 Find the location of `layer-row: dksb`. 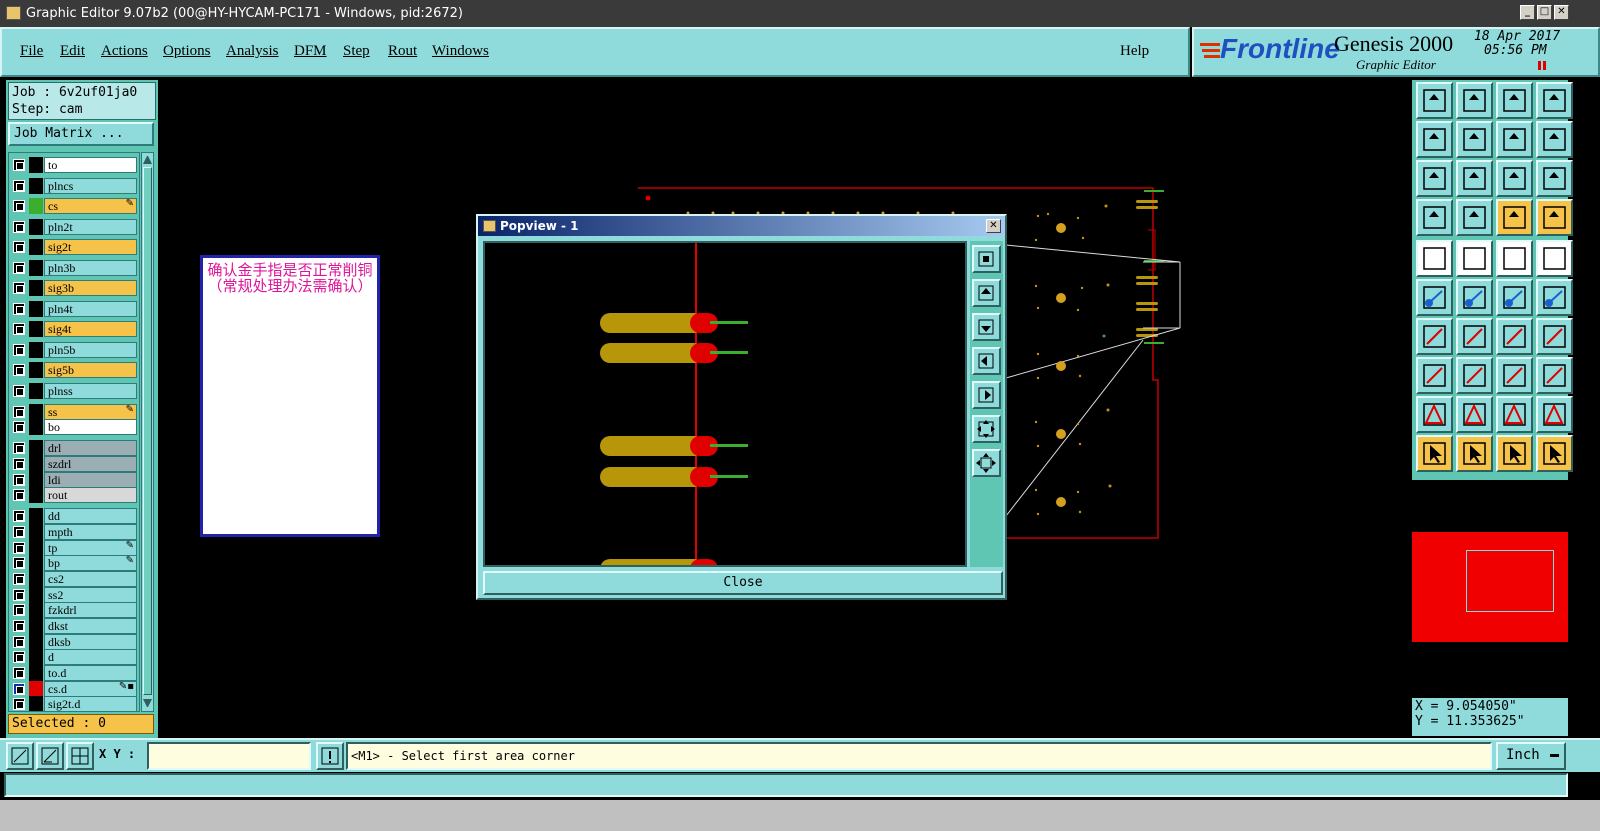

layer-row: dksb is located at coordinates (75, 642).